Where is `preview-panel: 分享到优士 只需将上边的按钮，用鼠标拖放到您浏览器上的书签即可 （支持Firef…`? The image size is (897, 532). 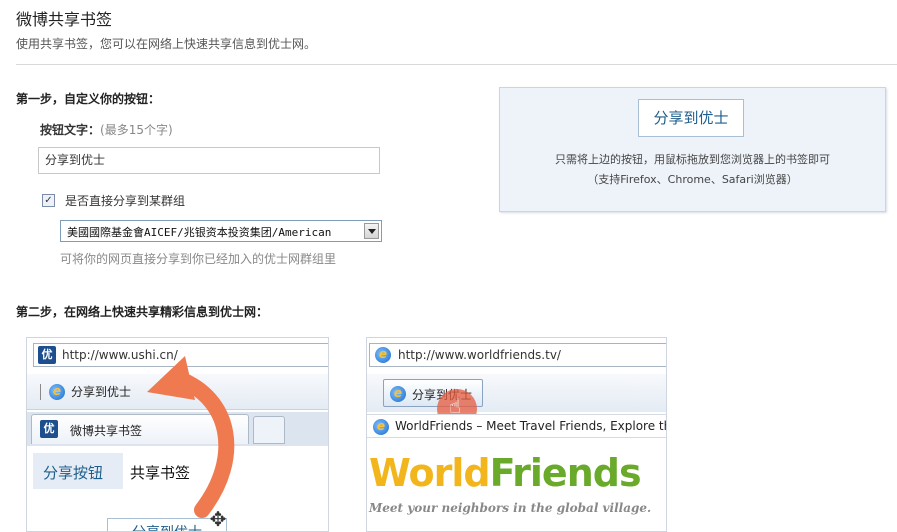 preview-panel: 分享到优士 只需将上边的按钮，用鼠标拖放到您浏览器上的书签即可 （支持Firef… is located at coordinates (692, 149).